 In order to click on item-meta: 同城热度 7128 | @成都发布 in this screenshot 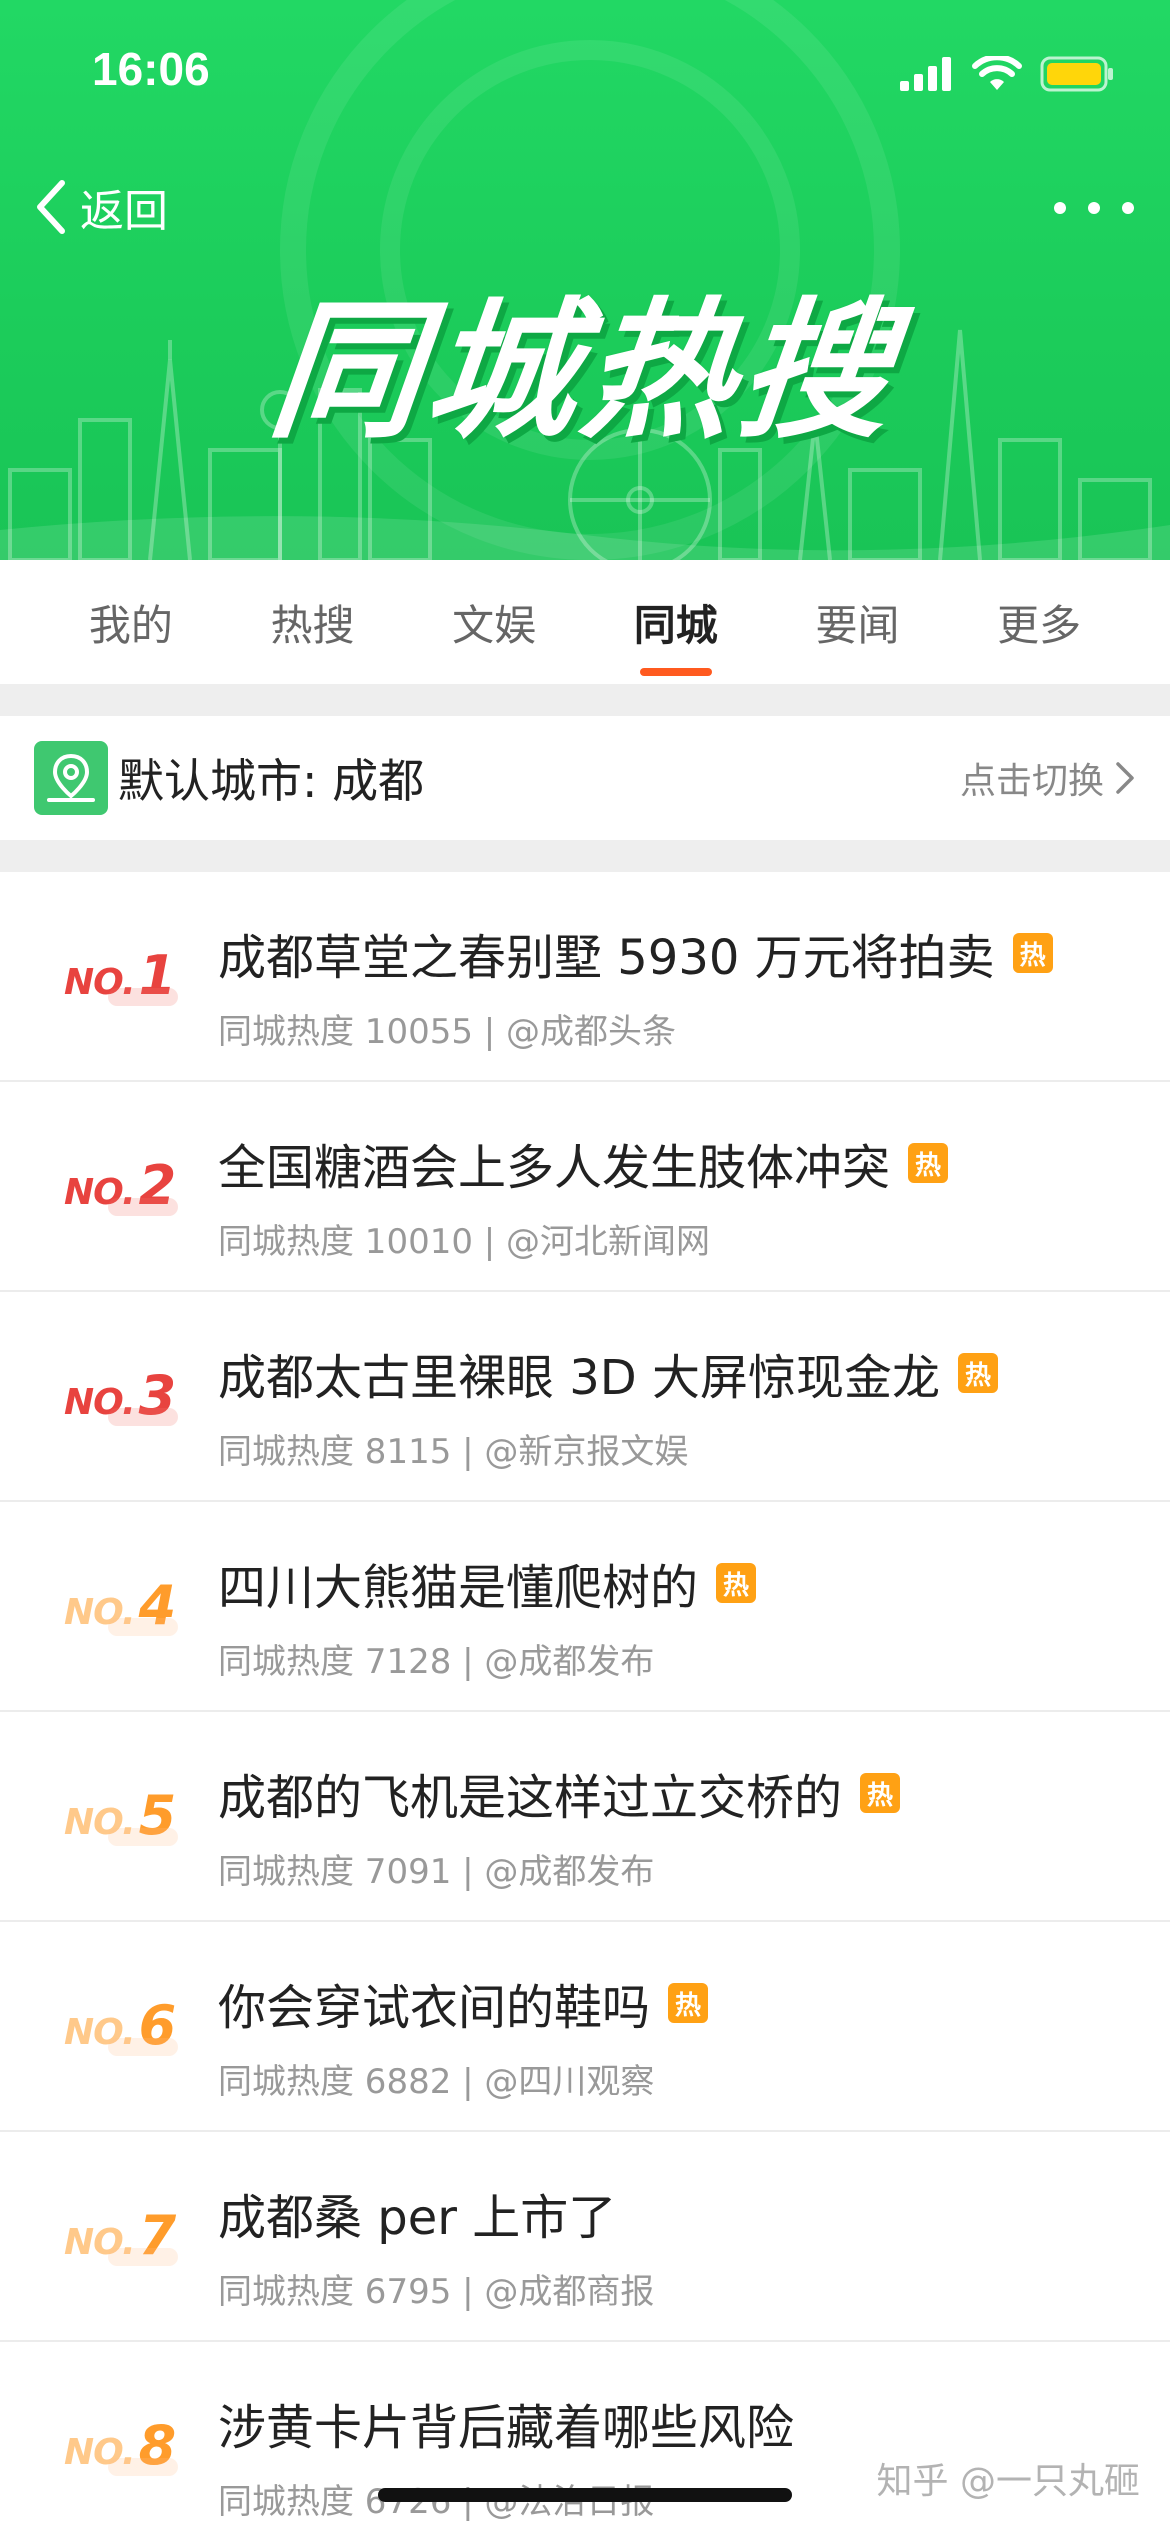, I will do `click(436, 1662)`.